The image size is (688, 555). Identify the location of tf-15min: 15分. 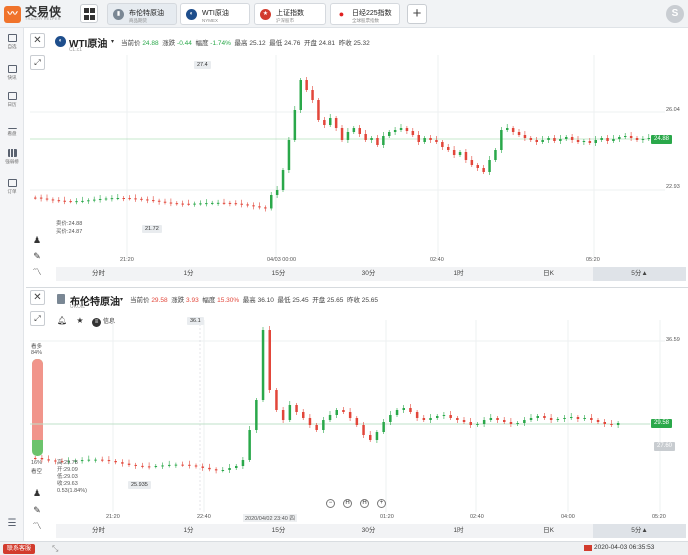
(278, 531).